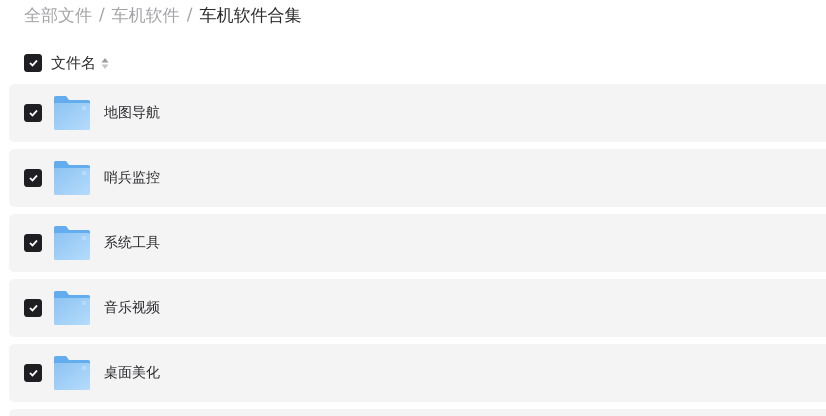 This screenshot has width=826, height=416. What do you see at coordinates (132, 113) in the screenshot?
I see `folder-name: 地图导航` at bounding box center [132, 113].